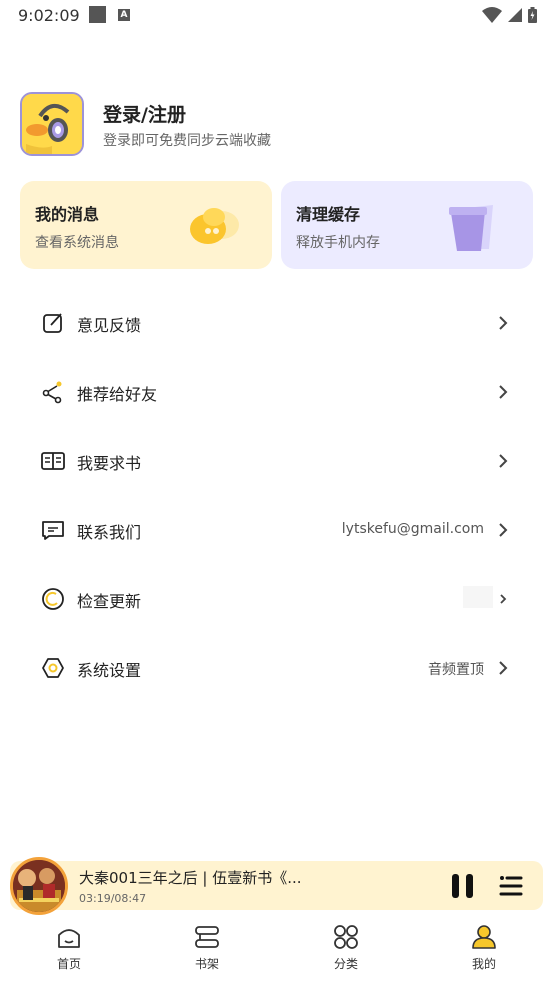 This screenshot has height=984, width=553. Describe the element at coordinates (109, 601) in the screenshot. I see `menu-label: 检查更新` at that location.